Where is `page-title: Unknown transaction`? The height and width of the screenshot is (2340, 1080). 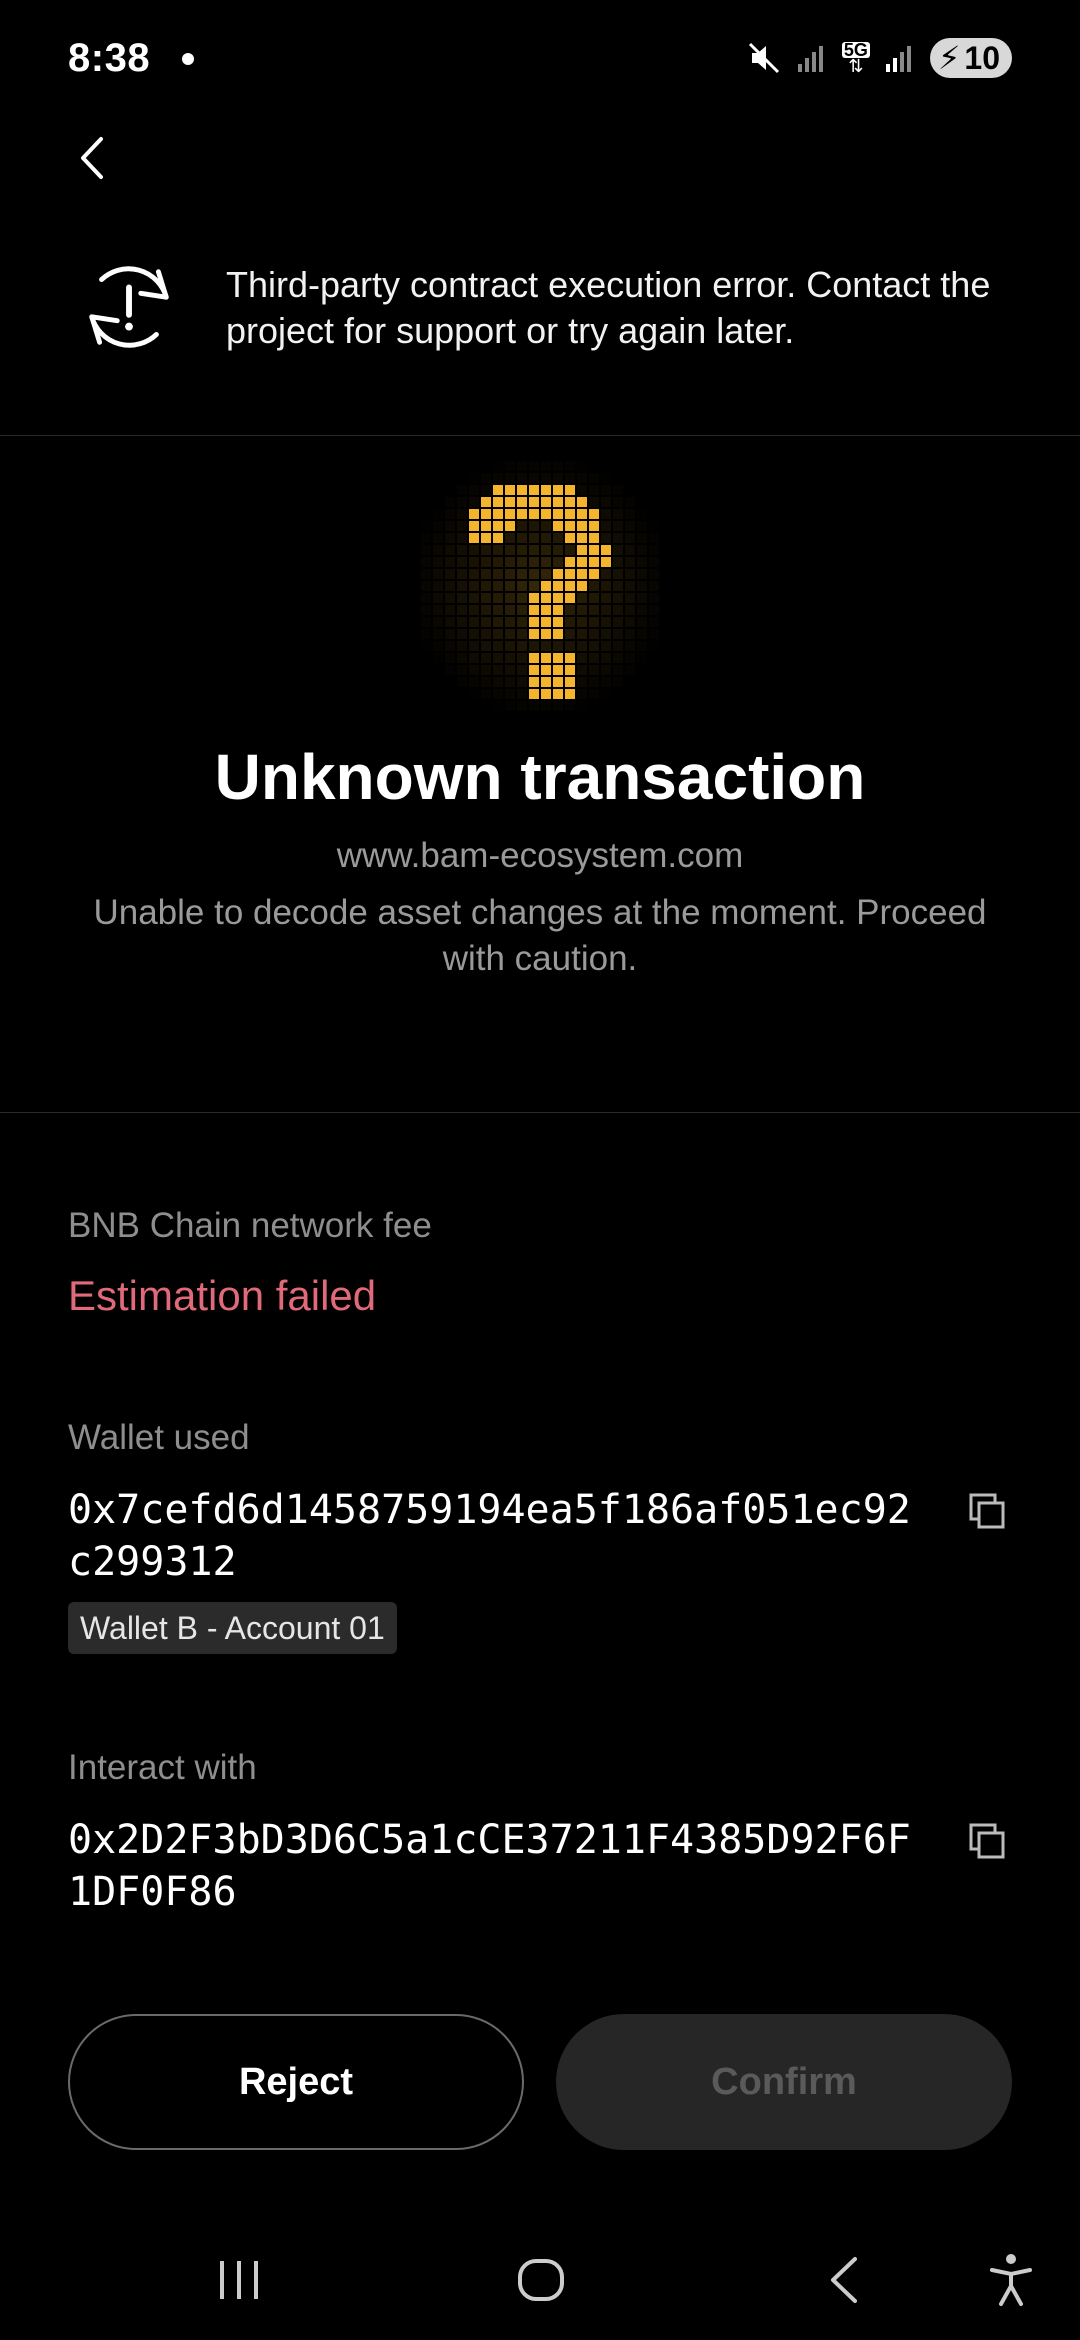
page-title: Unknown transaction is located at coordinates (540, 777).